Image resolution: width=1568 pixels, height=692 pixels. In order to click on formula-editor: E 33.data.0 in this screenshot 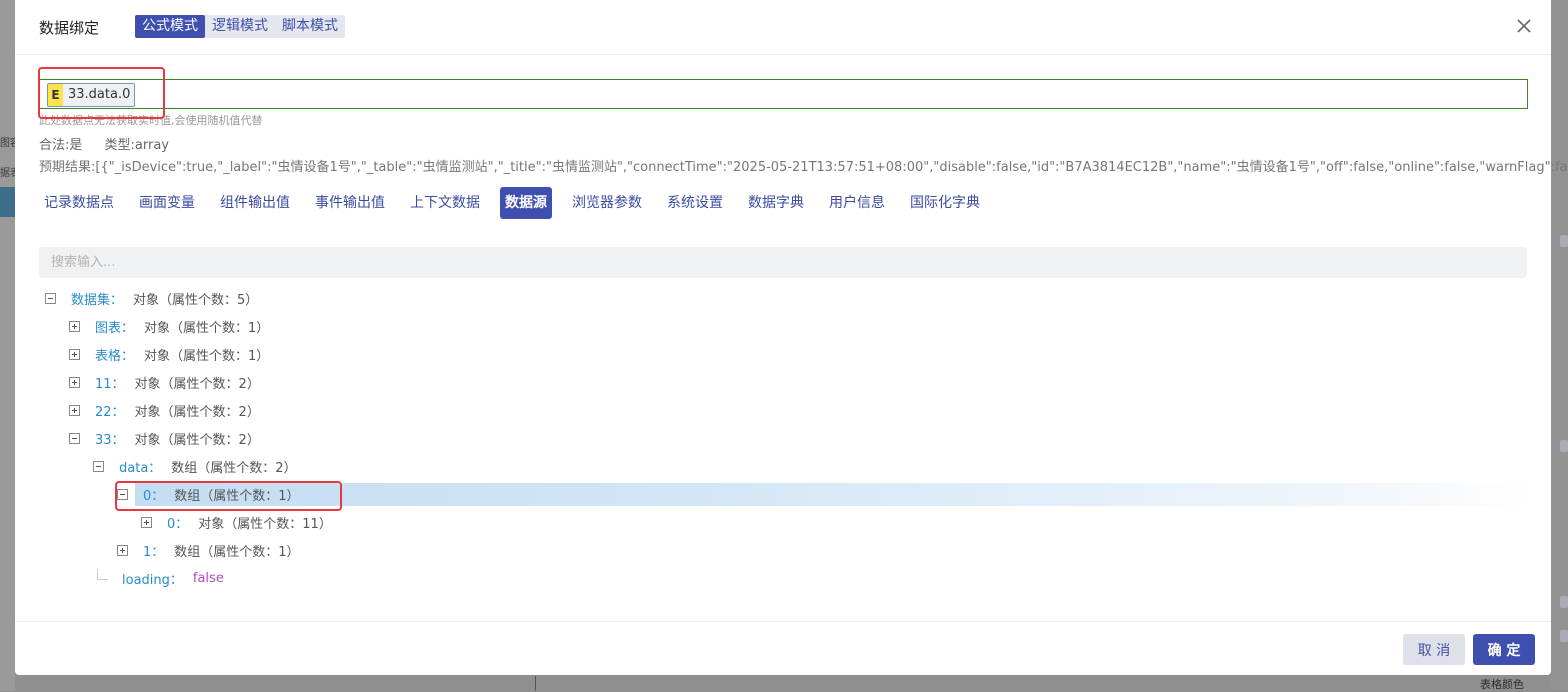, I will do `click(783, 94)`.